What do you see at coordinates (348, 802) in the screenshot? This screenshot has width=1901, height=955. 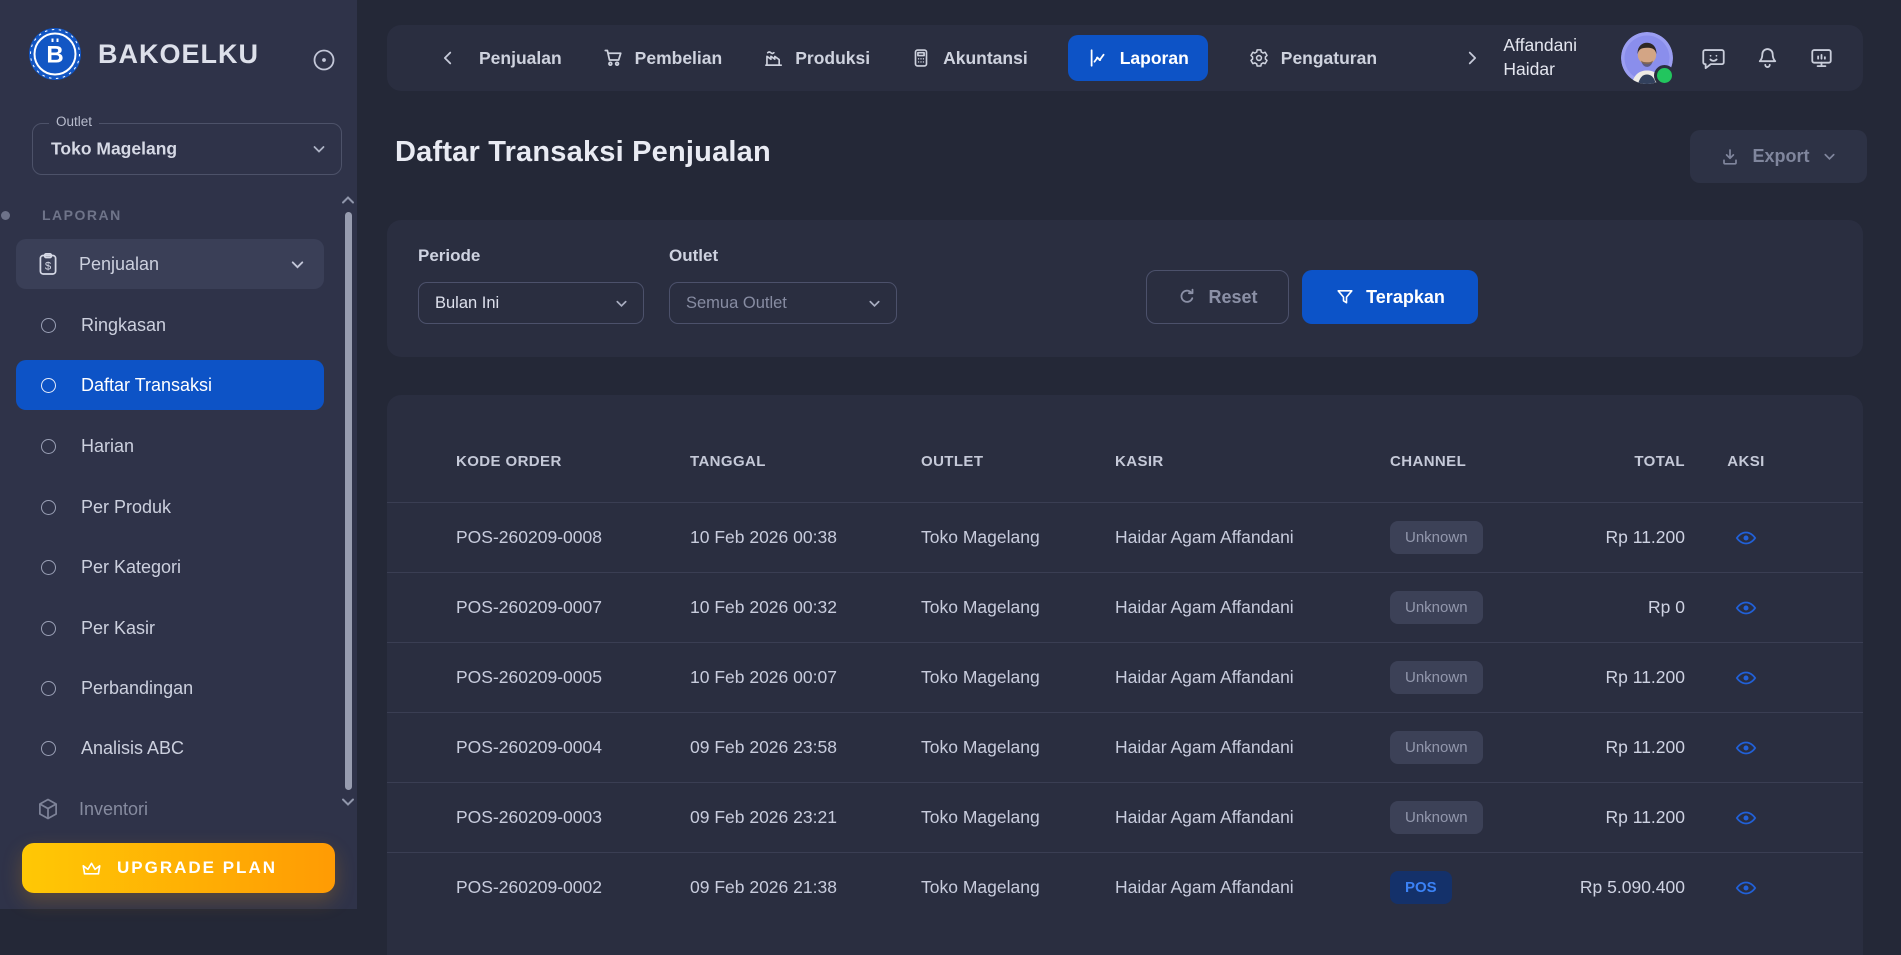 I see `sidebar-scroll-down-icon` at bounding box center [348, 802].